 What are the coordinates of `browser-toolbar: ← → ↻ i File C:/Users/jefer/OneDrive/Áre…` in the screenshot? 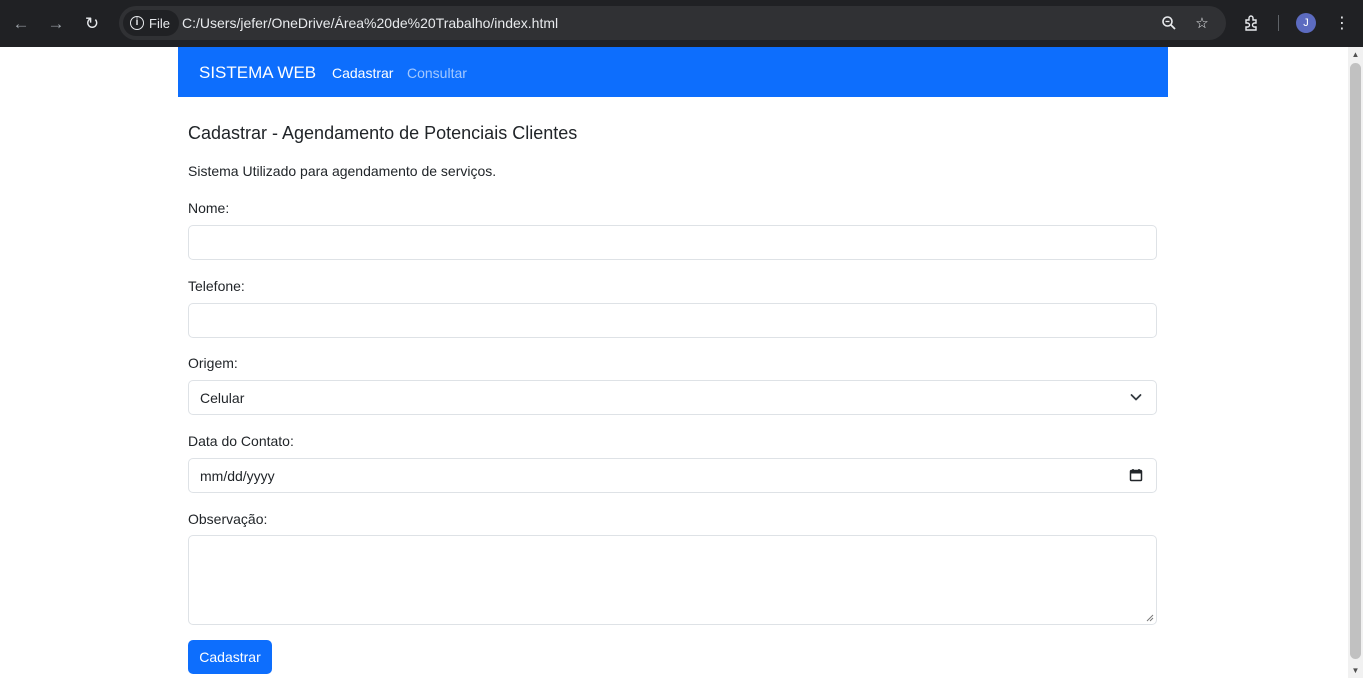 It's located at (681, 23).